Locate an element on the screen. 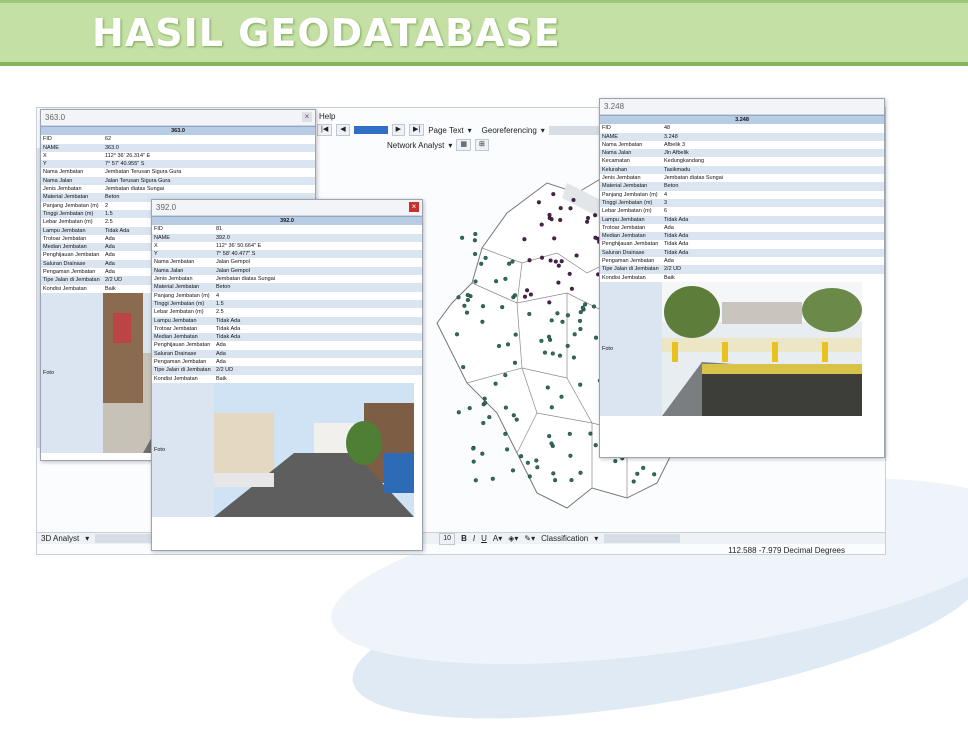  table-row: Nama Jalan Jalan Gempol is located at coordinates (287, 271).